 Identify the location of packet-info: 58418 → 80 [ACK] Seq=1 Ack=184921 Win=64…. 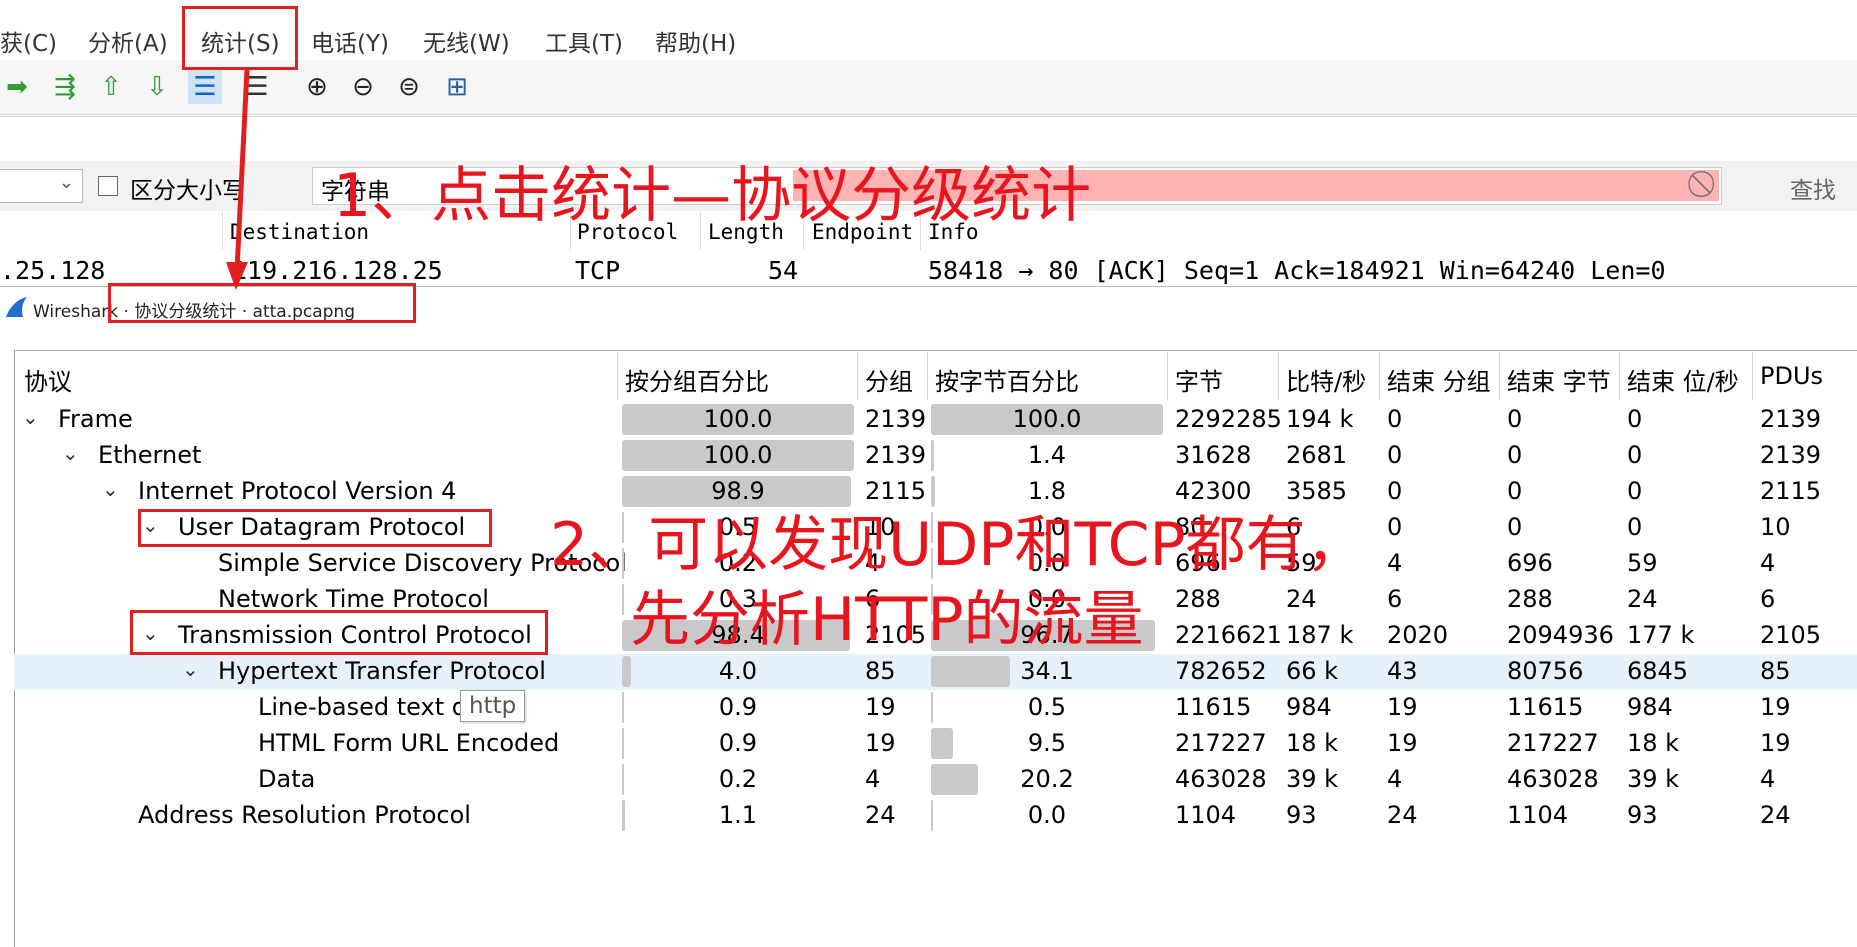
(1297, 270).